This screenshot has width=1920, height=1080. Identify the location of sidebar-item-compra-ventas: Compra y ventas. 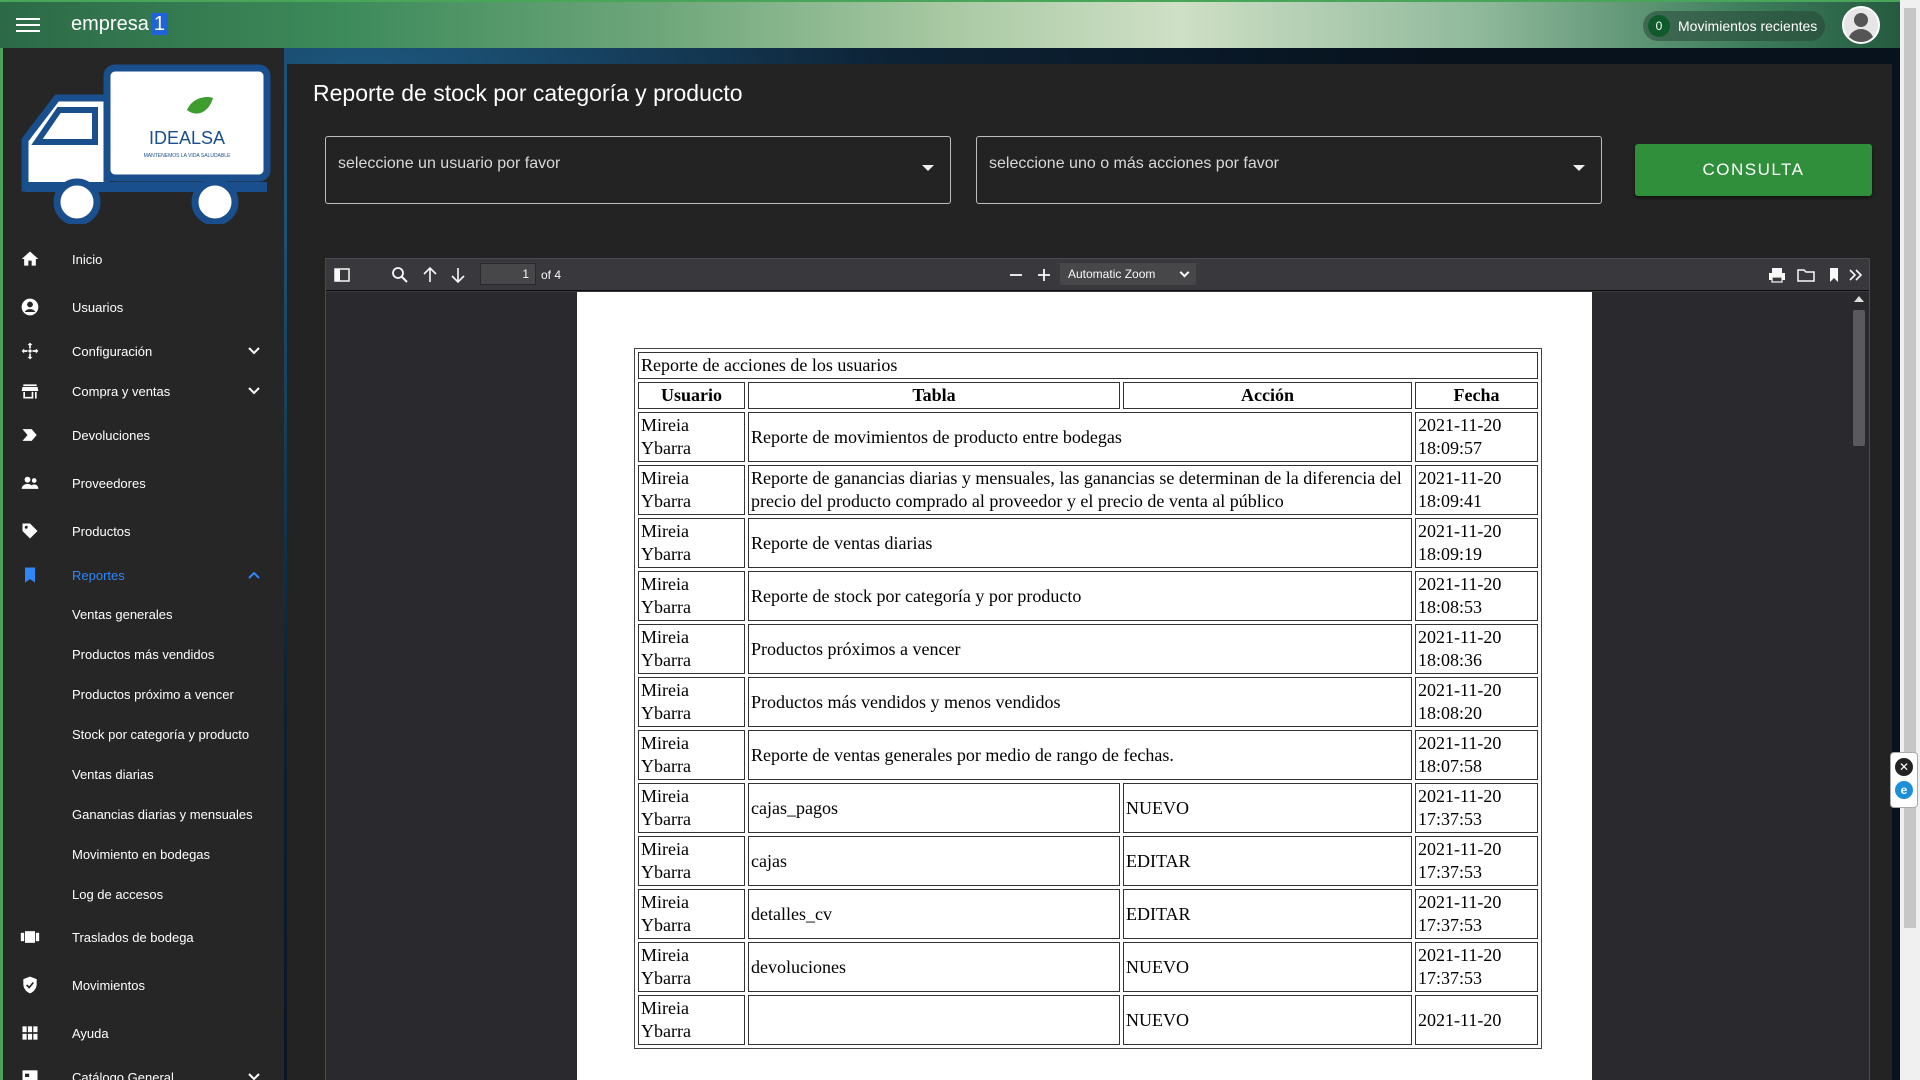
(143, 391).